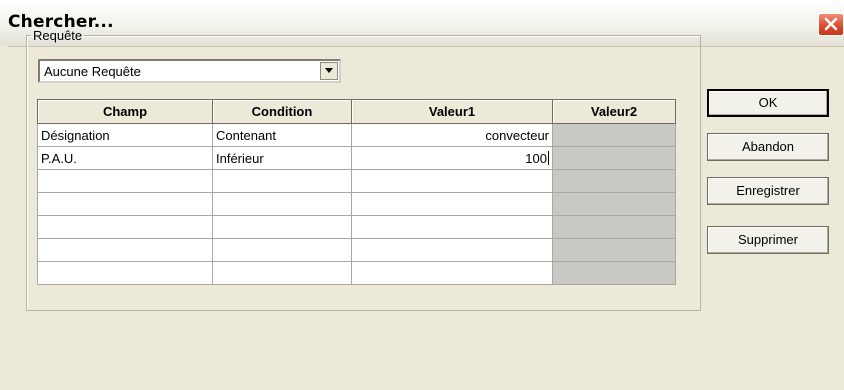 The height and width of the screenshot is (390, 844). What do you see at coordinates (125, 158) in the screenshot?
I see `cell-champ: P.A.U.` at bounding box center [125, 158].